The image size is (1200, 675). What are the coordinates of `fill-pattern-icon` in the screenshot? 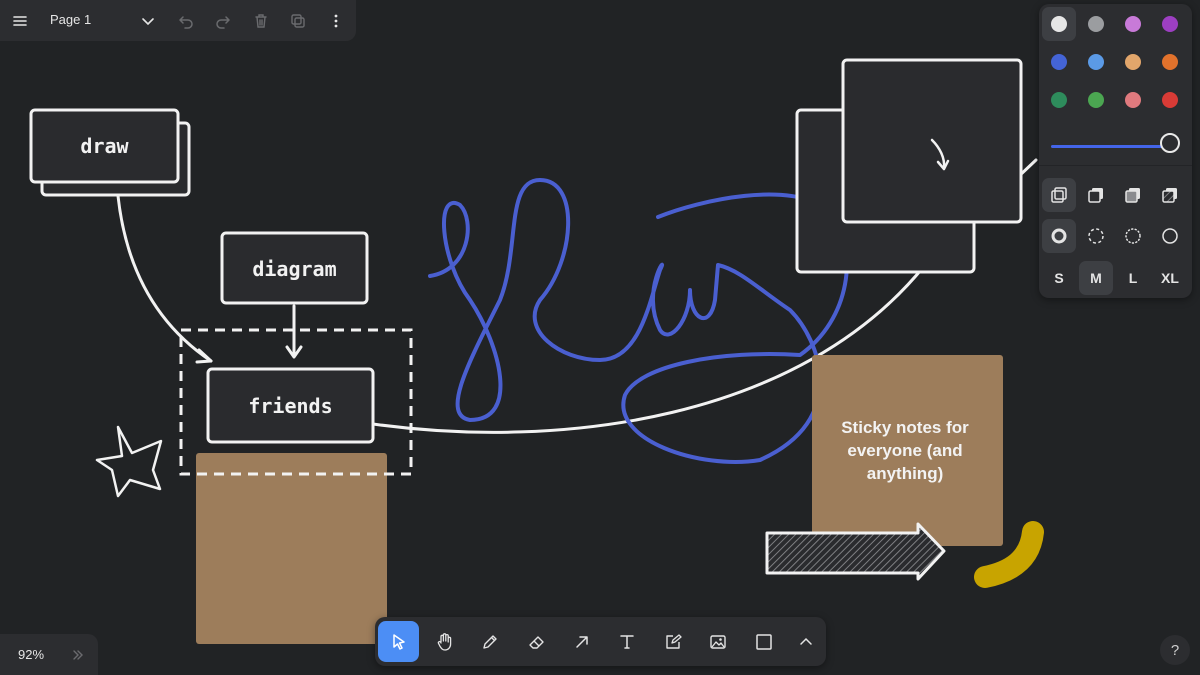 It's located at (1169, 195).